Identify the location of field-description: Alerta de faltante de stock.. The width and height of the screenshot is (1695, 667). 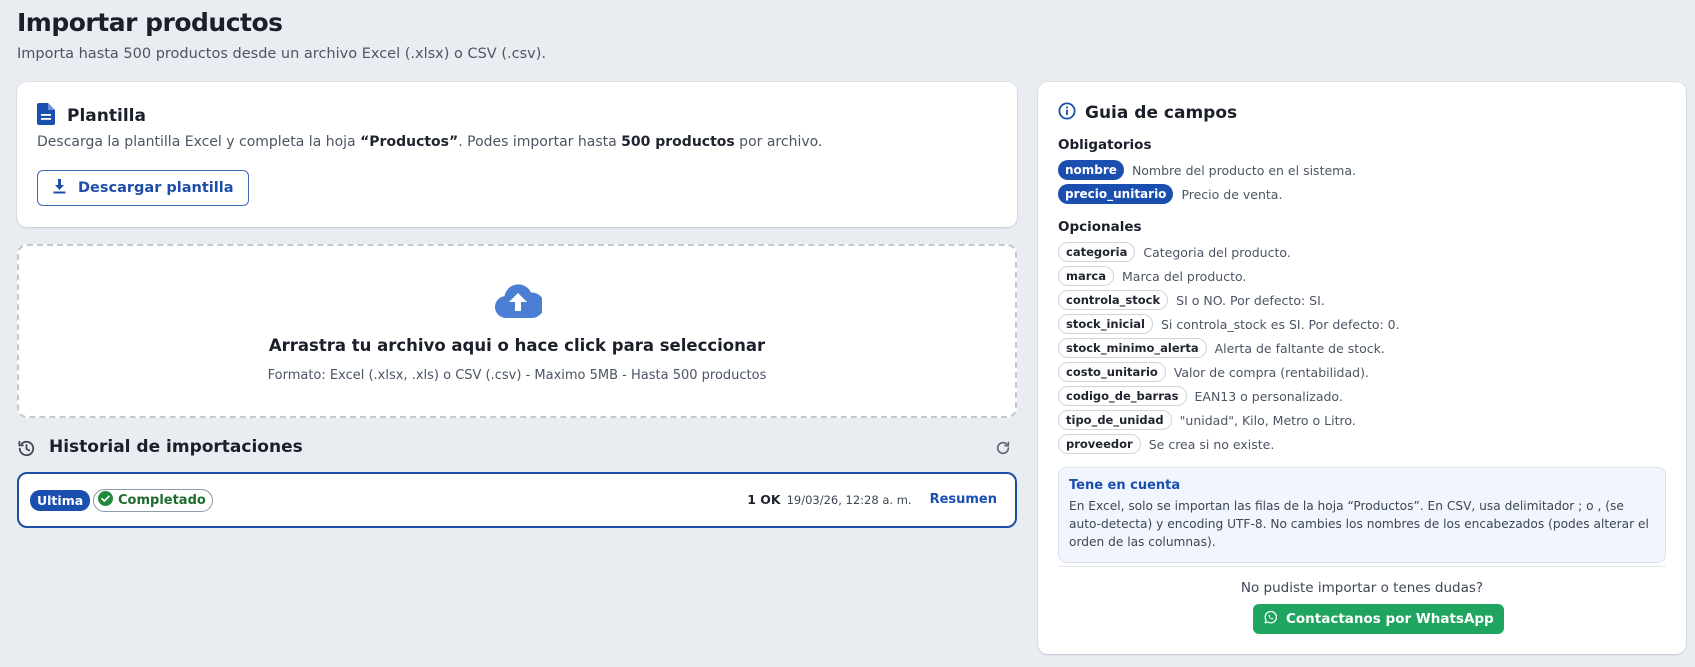
(1299, 348).